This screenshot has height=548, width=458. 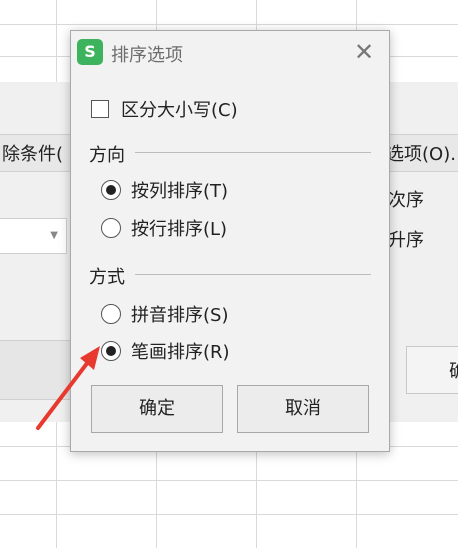 What do you see at coordinates (107, 277) in the screenshot?
I see `method-heading: 方式` at bounding box center [107, 277].